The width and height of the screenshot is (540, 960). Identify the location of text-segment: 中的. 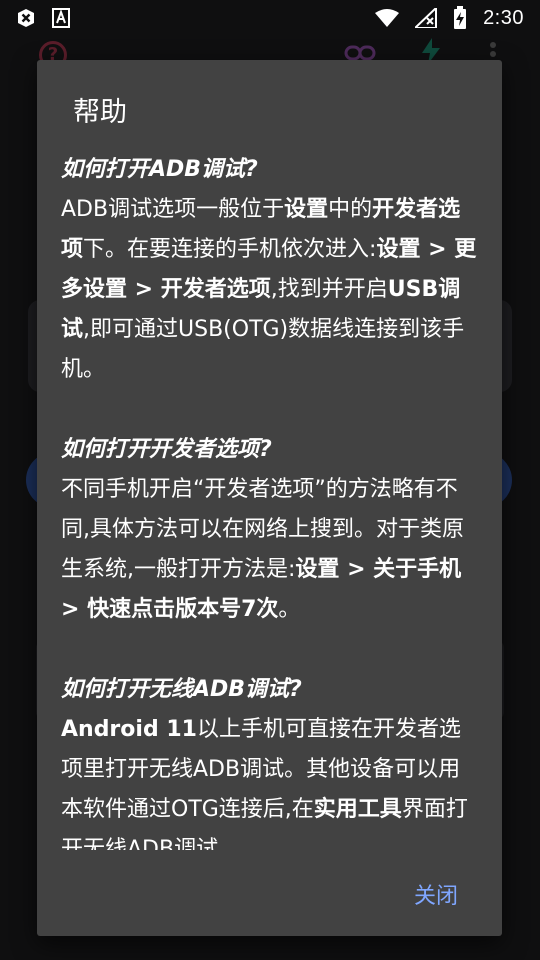
(350, 209).